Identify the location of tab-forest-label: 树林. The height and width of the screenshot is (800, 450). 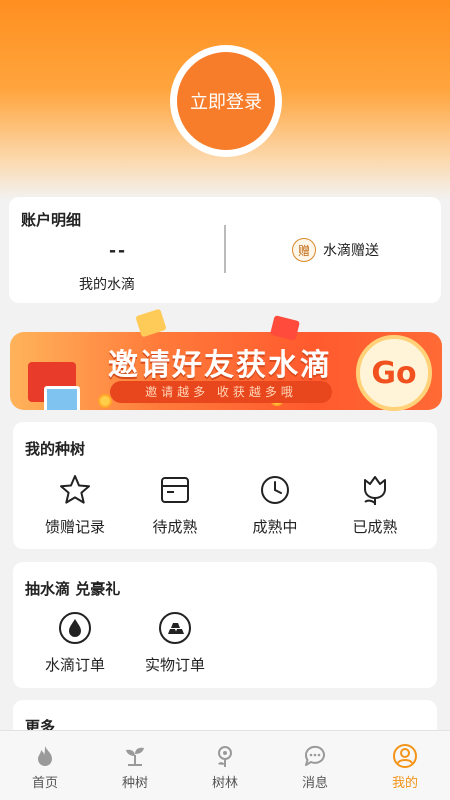
(224, 783).